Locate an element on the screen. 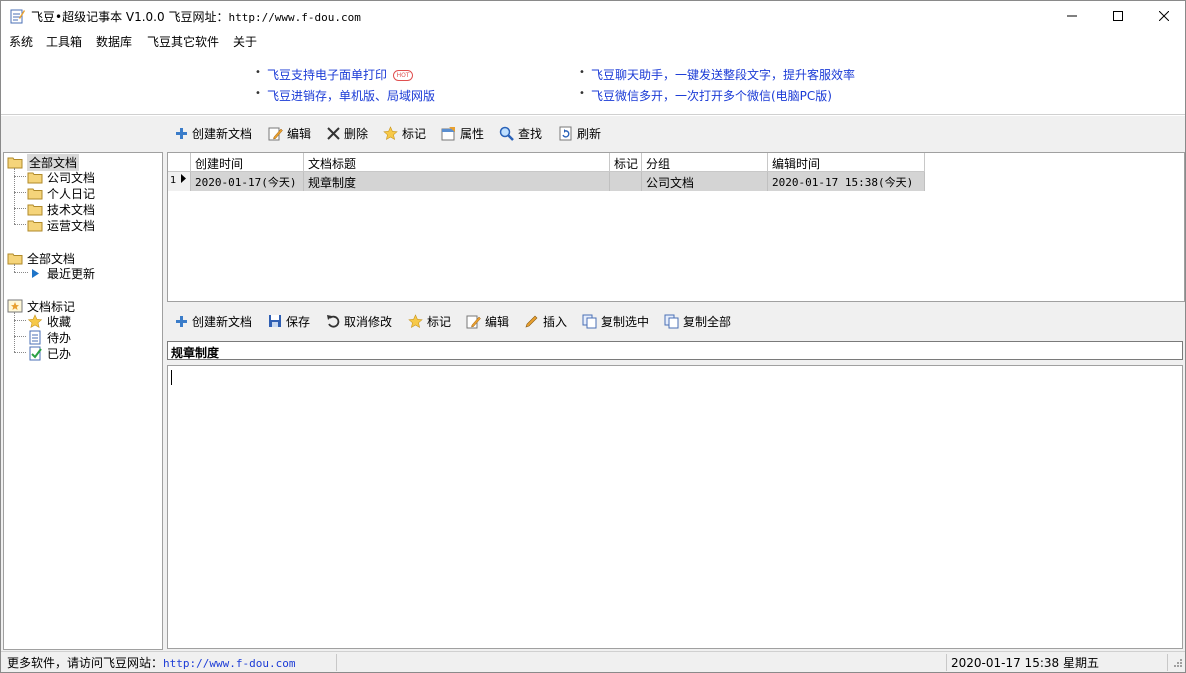 The height and width of the screenshot is (673, 1186). cell-created-time: 2020-01-17(今天) is located at coordinates (247, 181).